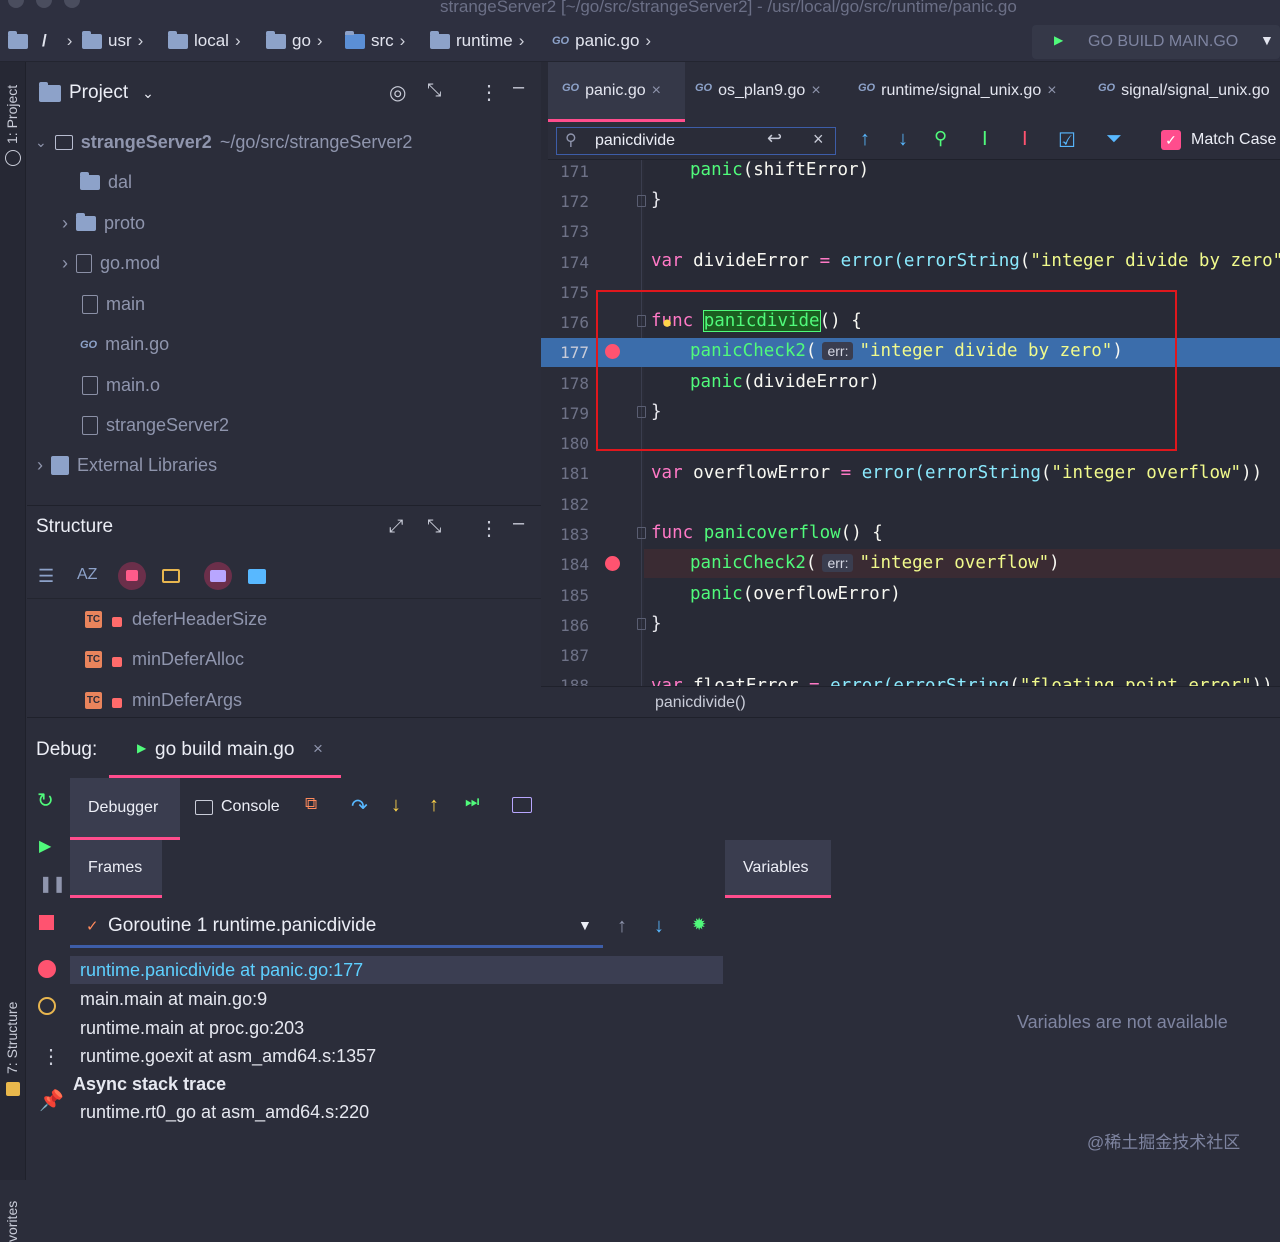 The image size is (1280, 1242). Describe the element at coordinates (616, 92) in the screenshot. I see `tab-panic-go: GO panic.go ×` at that location.